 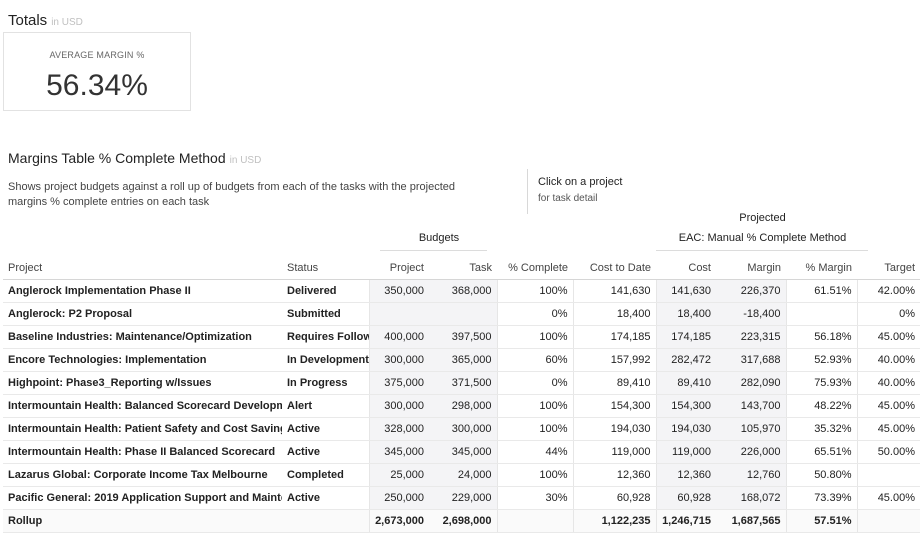 What do you see at coordinates (888, 314) in the screenshot?
I see `target-cell: 0%` at bounding box center [888, 314].